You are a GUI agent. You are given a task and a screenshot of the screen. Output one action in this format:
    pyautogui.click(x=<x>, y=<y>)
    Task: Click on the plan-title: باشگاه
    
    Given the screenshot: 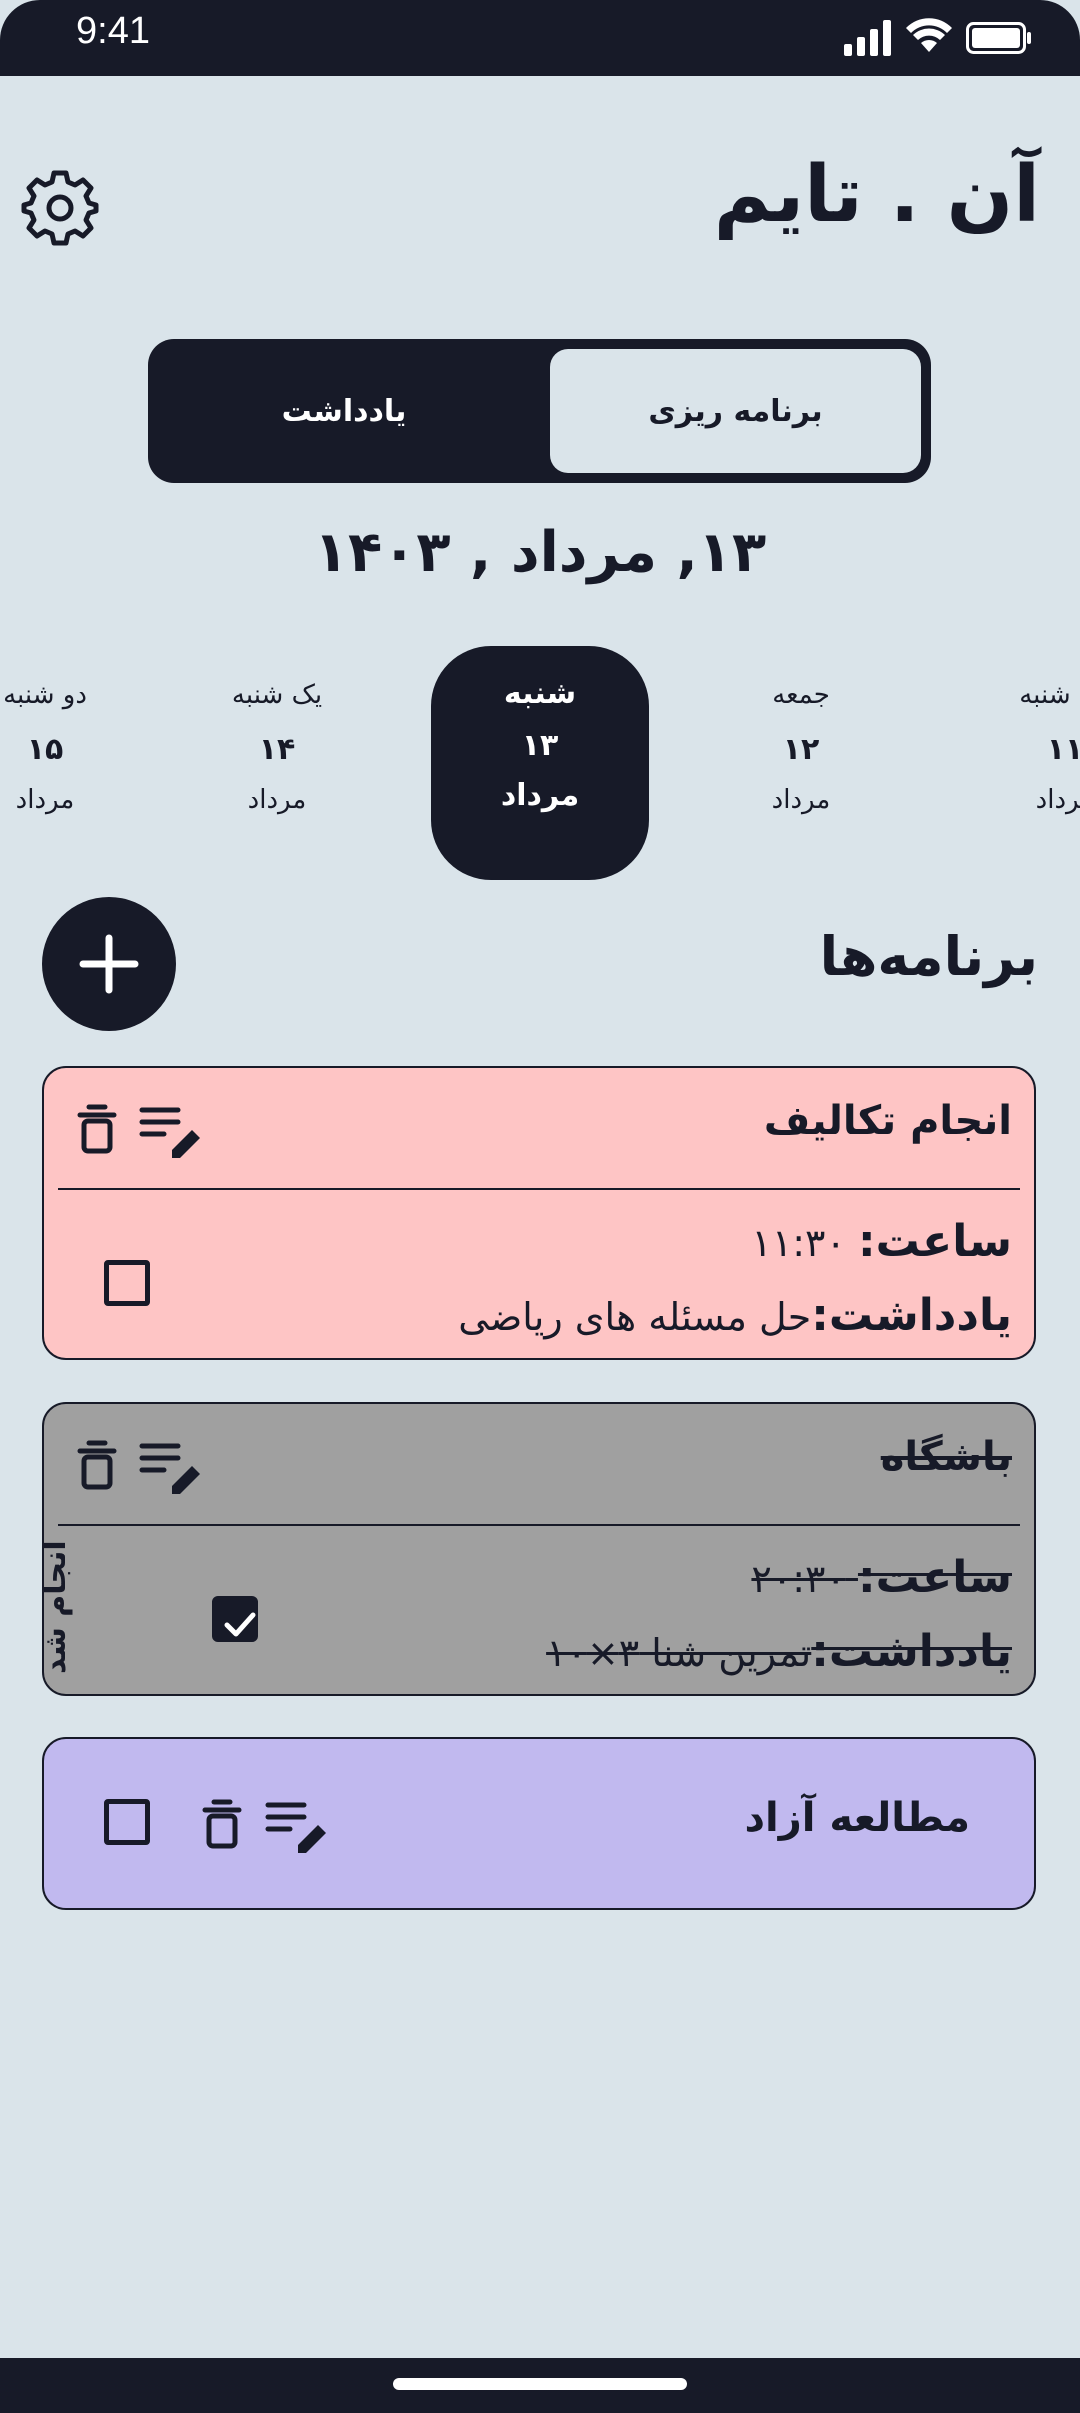 What is the action you would take?
    pyautogui.click(x=946, y=1457)
    